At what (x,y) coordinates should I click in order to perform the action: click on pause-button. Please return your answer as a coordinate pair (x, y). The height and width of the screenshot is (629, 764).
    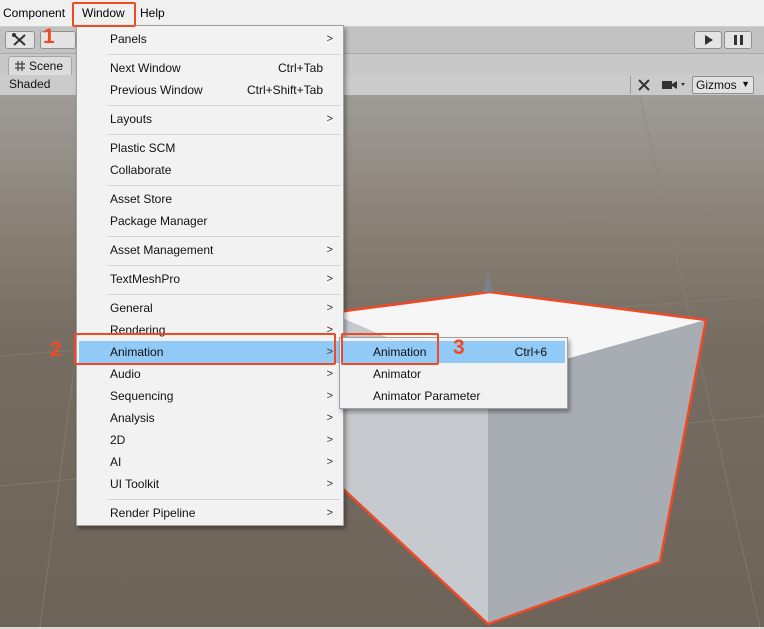
    Looking at the image, I should click on (738, 40).